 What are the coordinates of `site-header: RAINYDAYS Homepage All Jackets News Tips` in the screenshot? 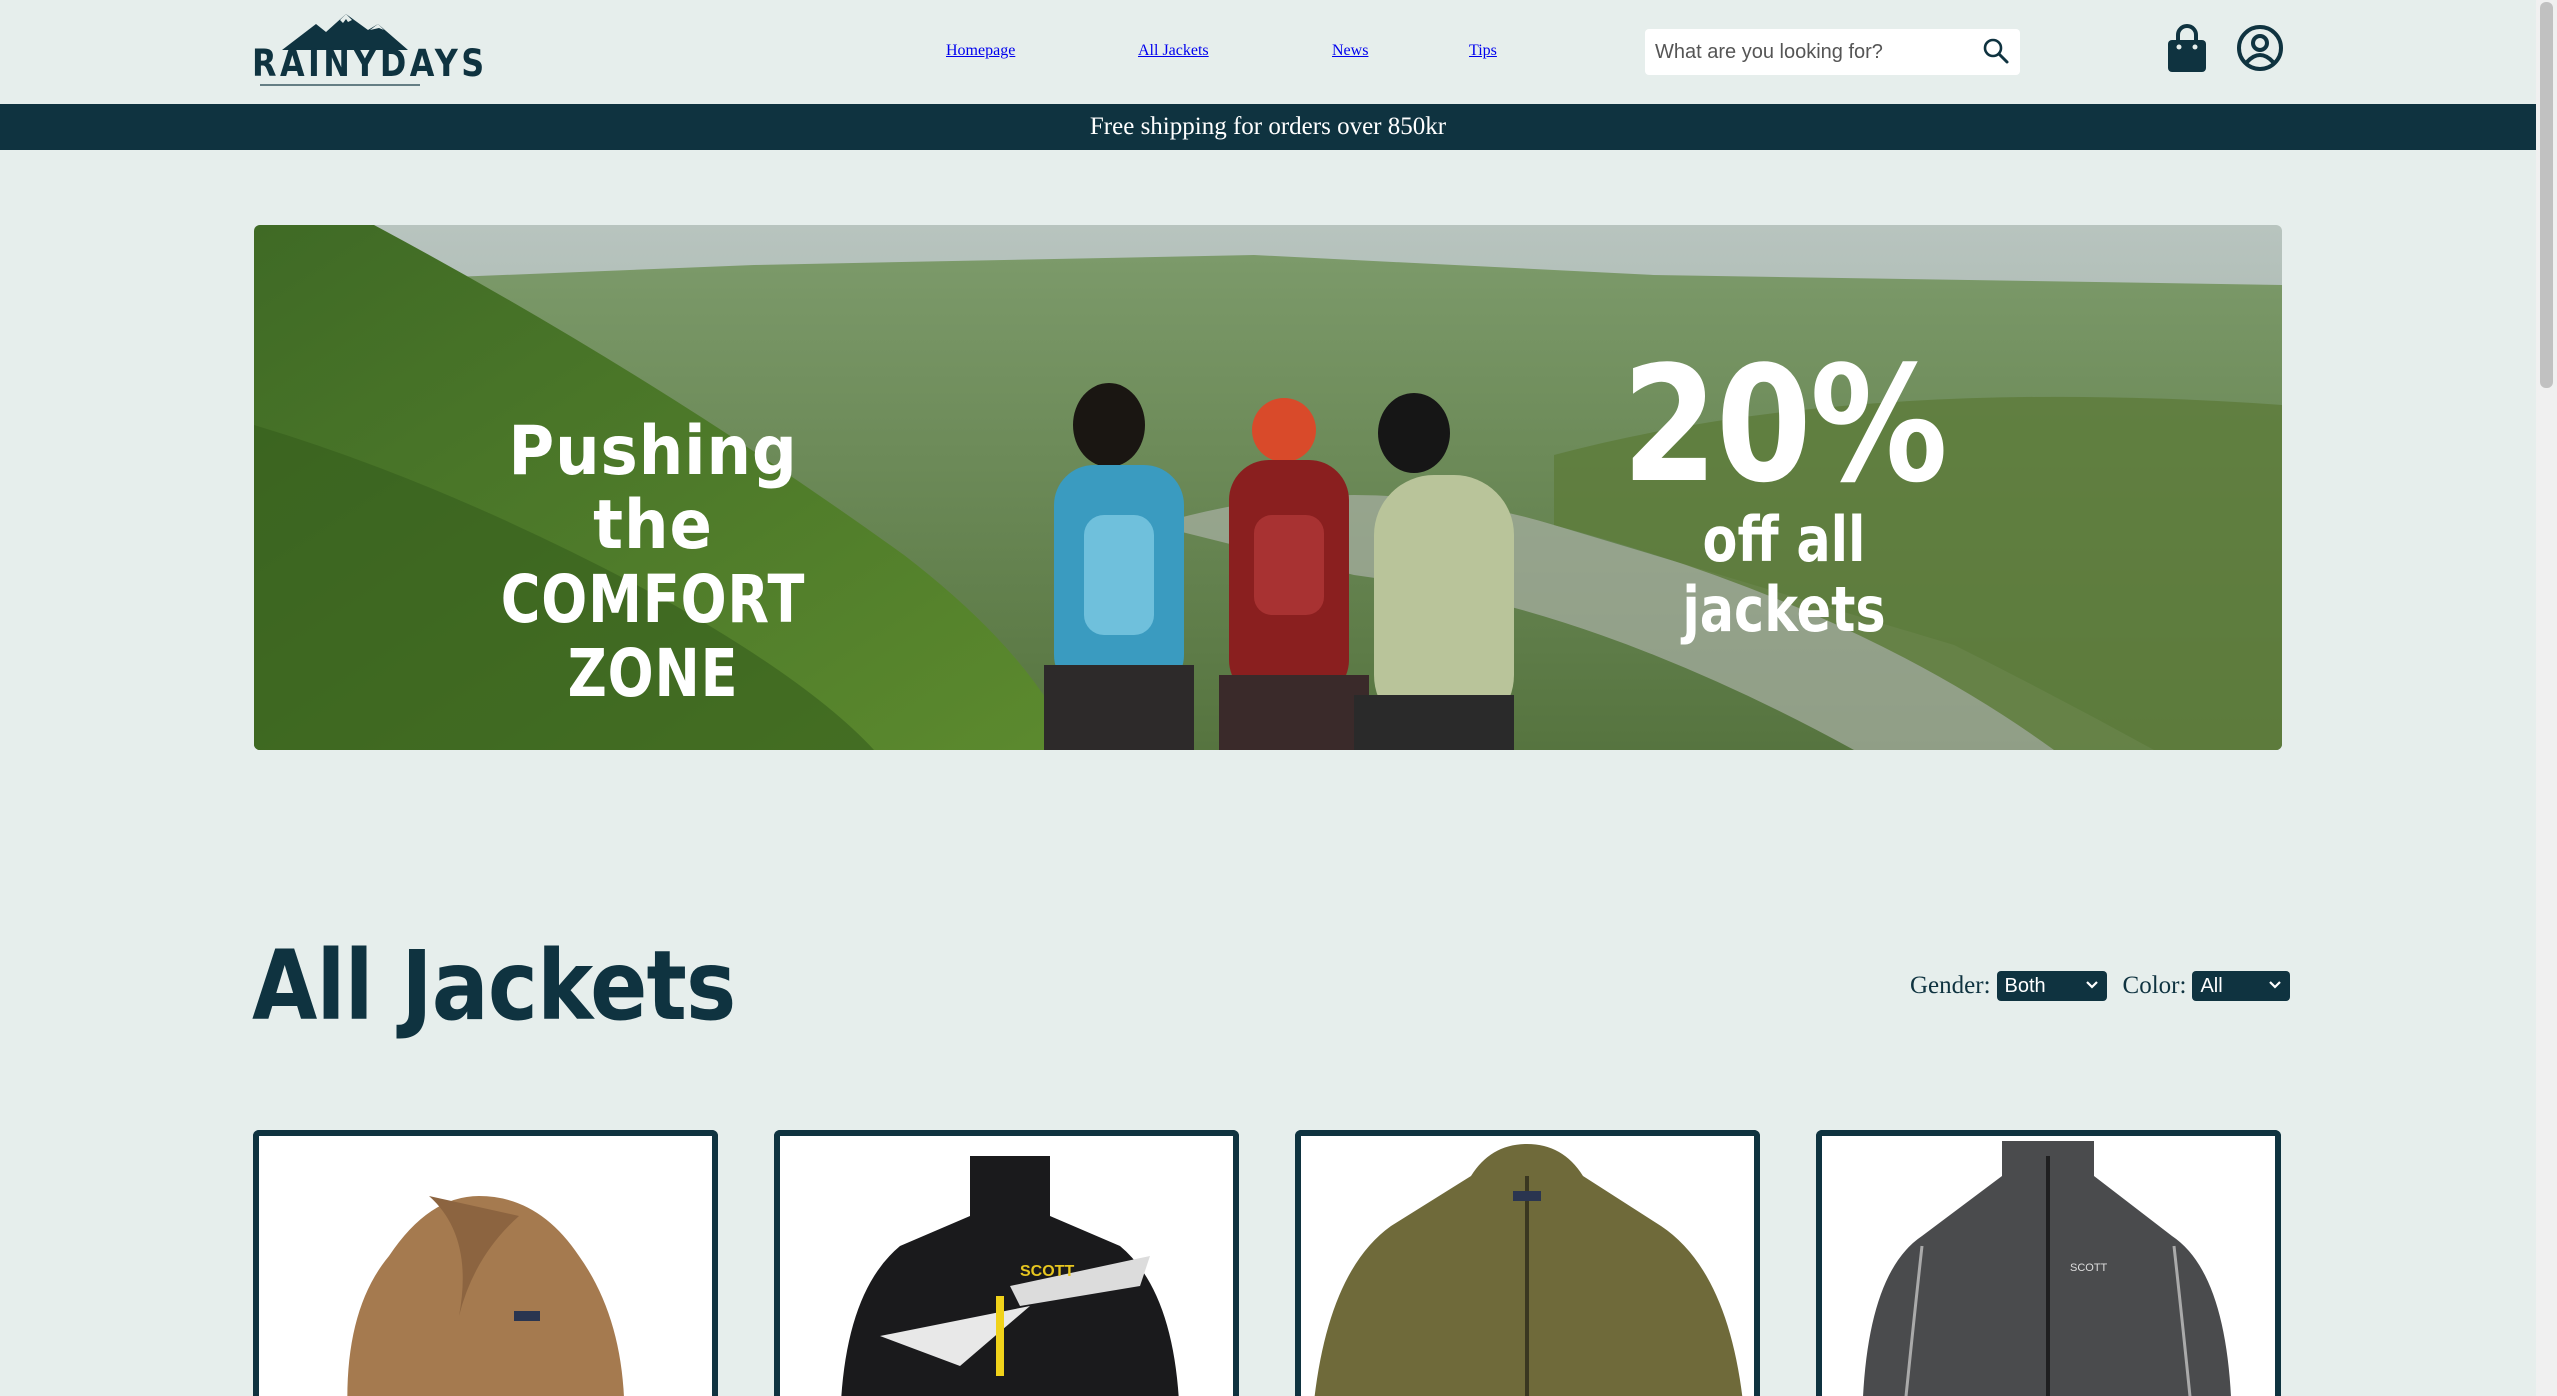 It's located at (1268, 52).